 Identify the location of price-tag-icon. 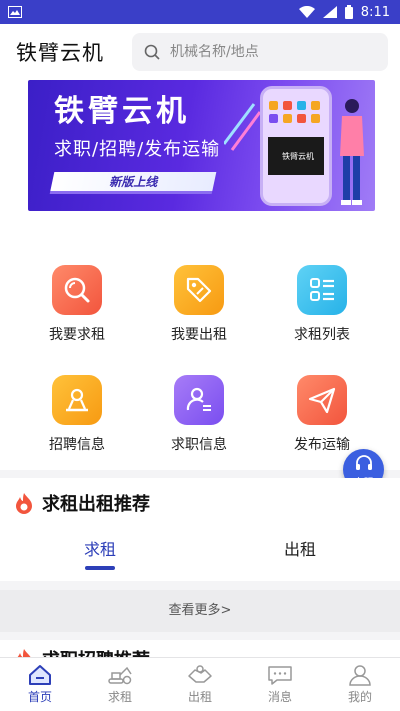
(199, 290).